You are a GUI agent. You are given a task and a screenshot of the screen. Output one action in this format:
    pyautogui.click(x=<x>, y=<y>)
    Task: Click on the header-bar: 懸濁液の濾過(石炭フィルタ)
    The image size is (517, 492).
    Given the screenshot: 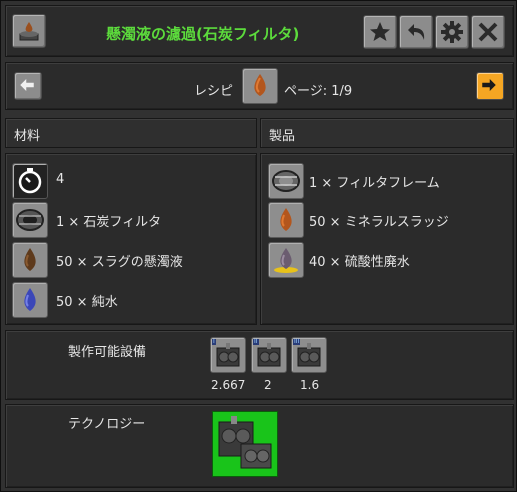 What is the action you would take?
    pyautogui.click(x=259, y=31)
    